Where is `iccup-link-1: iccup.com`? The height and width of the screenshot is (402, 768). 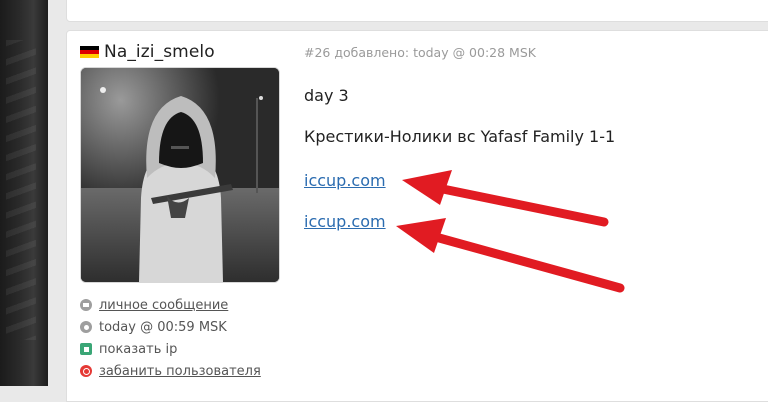 iccup-link-1: iccup.com is located at coordinates (345, 180).